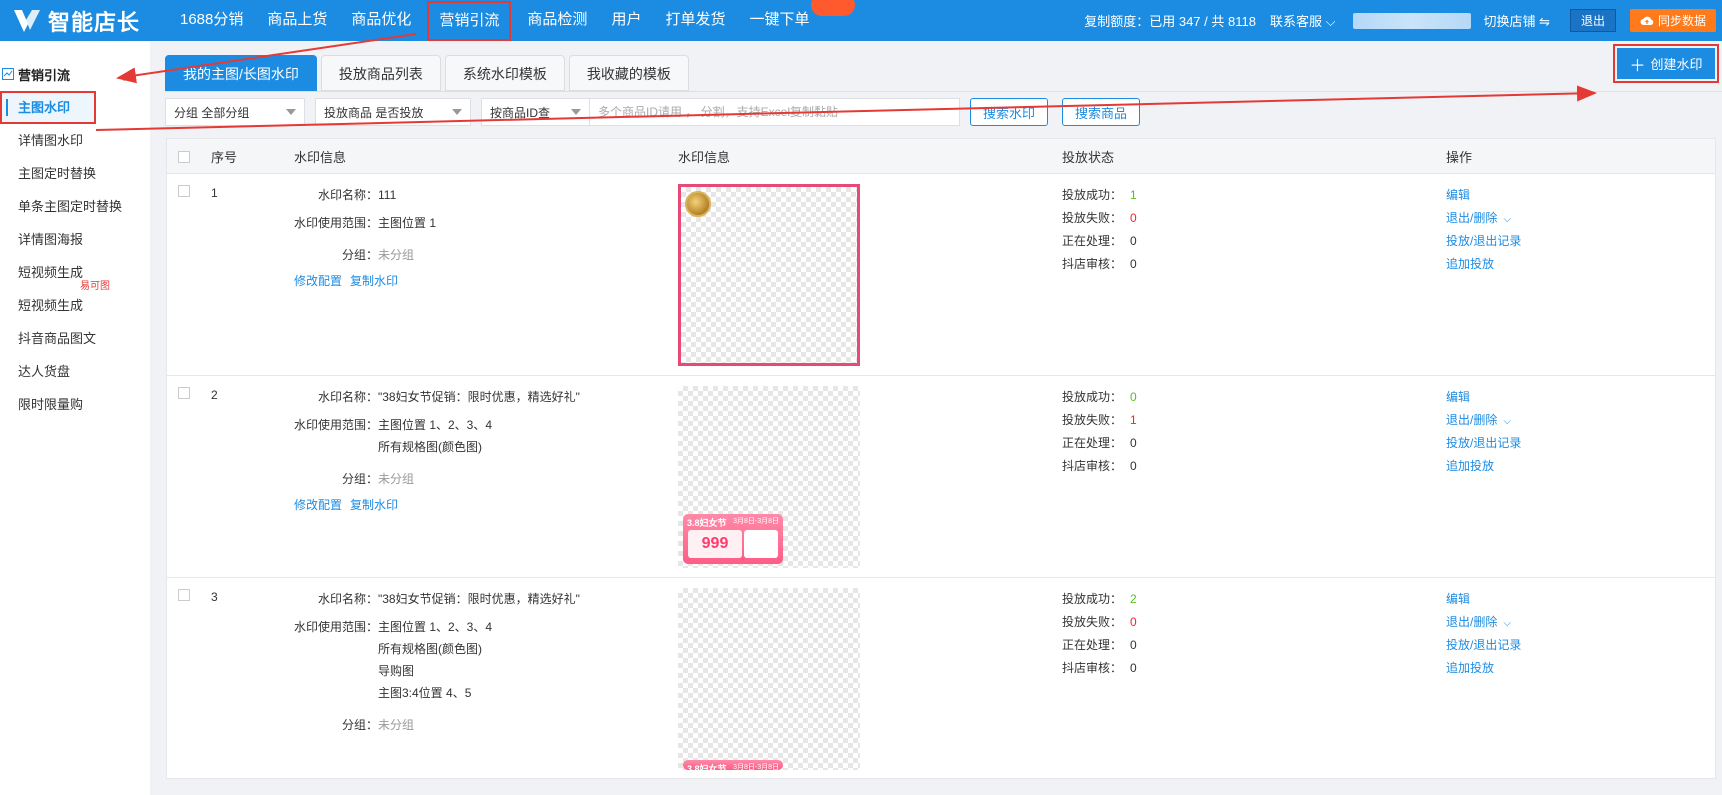 This screenshot has width=1722, height=795. Describe the element at coordinates (75, 301) in the screenshot. I see `sidebar-item-video-gen-2: 短视频生成 易可图` at that location.